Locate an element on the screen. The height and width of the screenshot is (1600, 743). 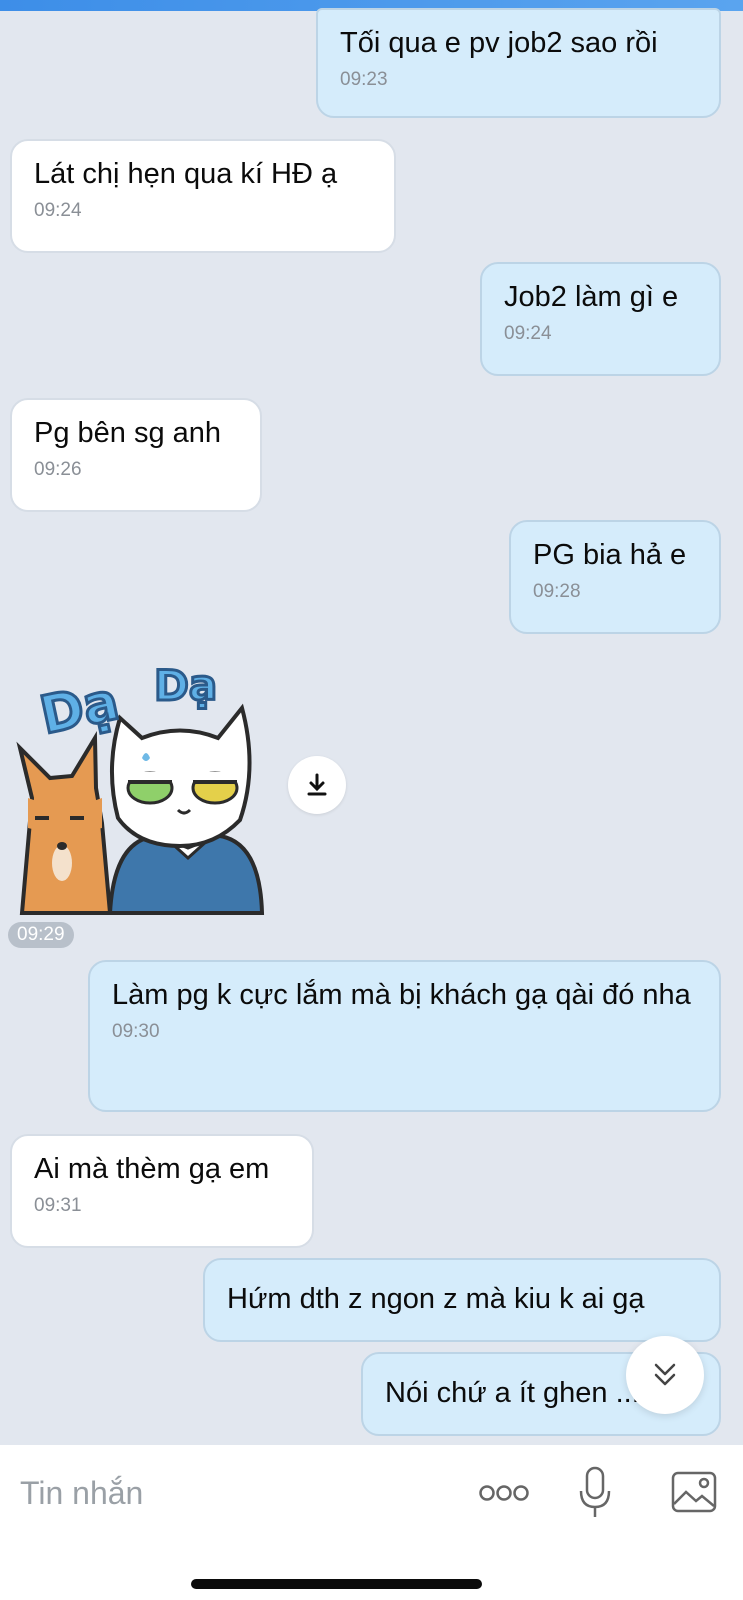
message-time: 09:30 is located at coordinates (136, 1031).